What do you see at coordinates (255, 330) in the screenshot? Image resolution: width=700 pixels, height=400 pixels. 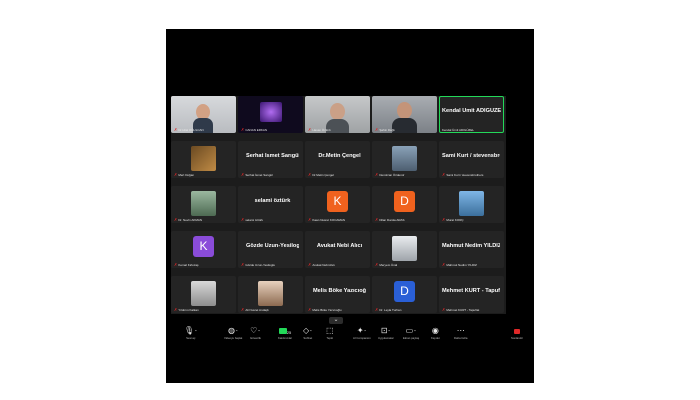 I see `shield-icon: ♡⌃` at bounding box center [255, 330].